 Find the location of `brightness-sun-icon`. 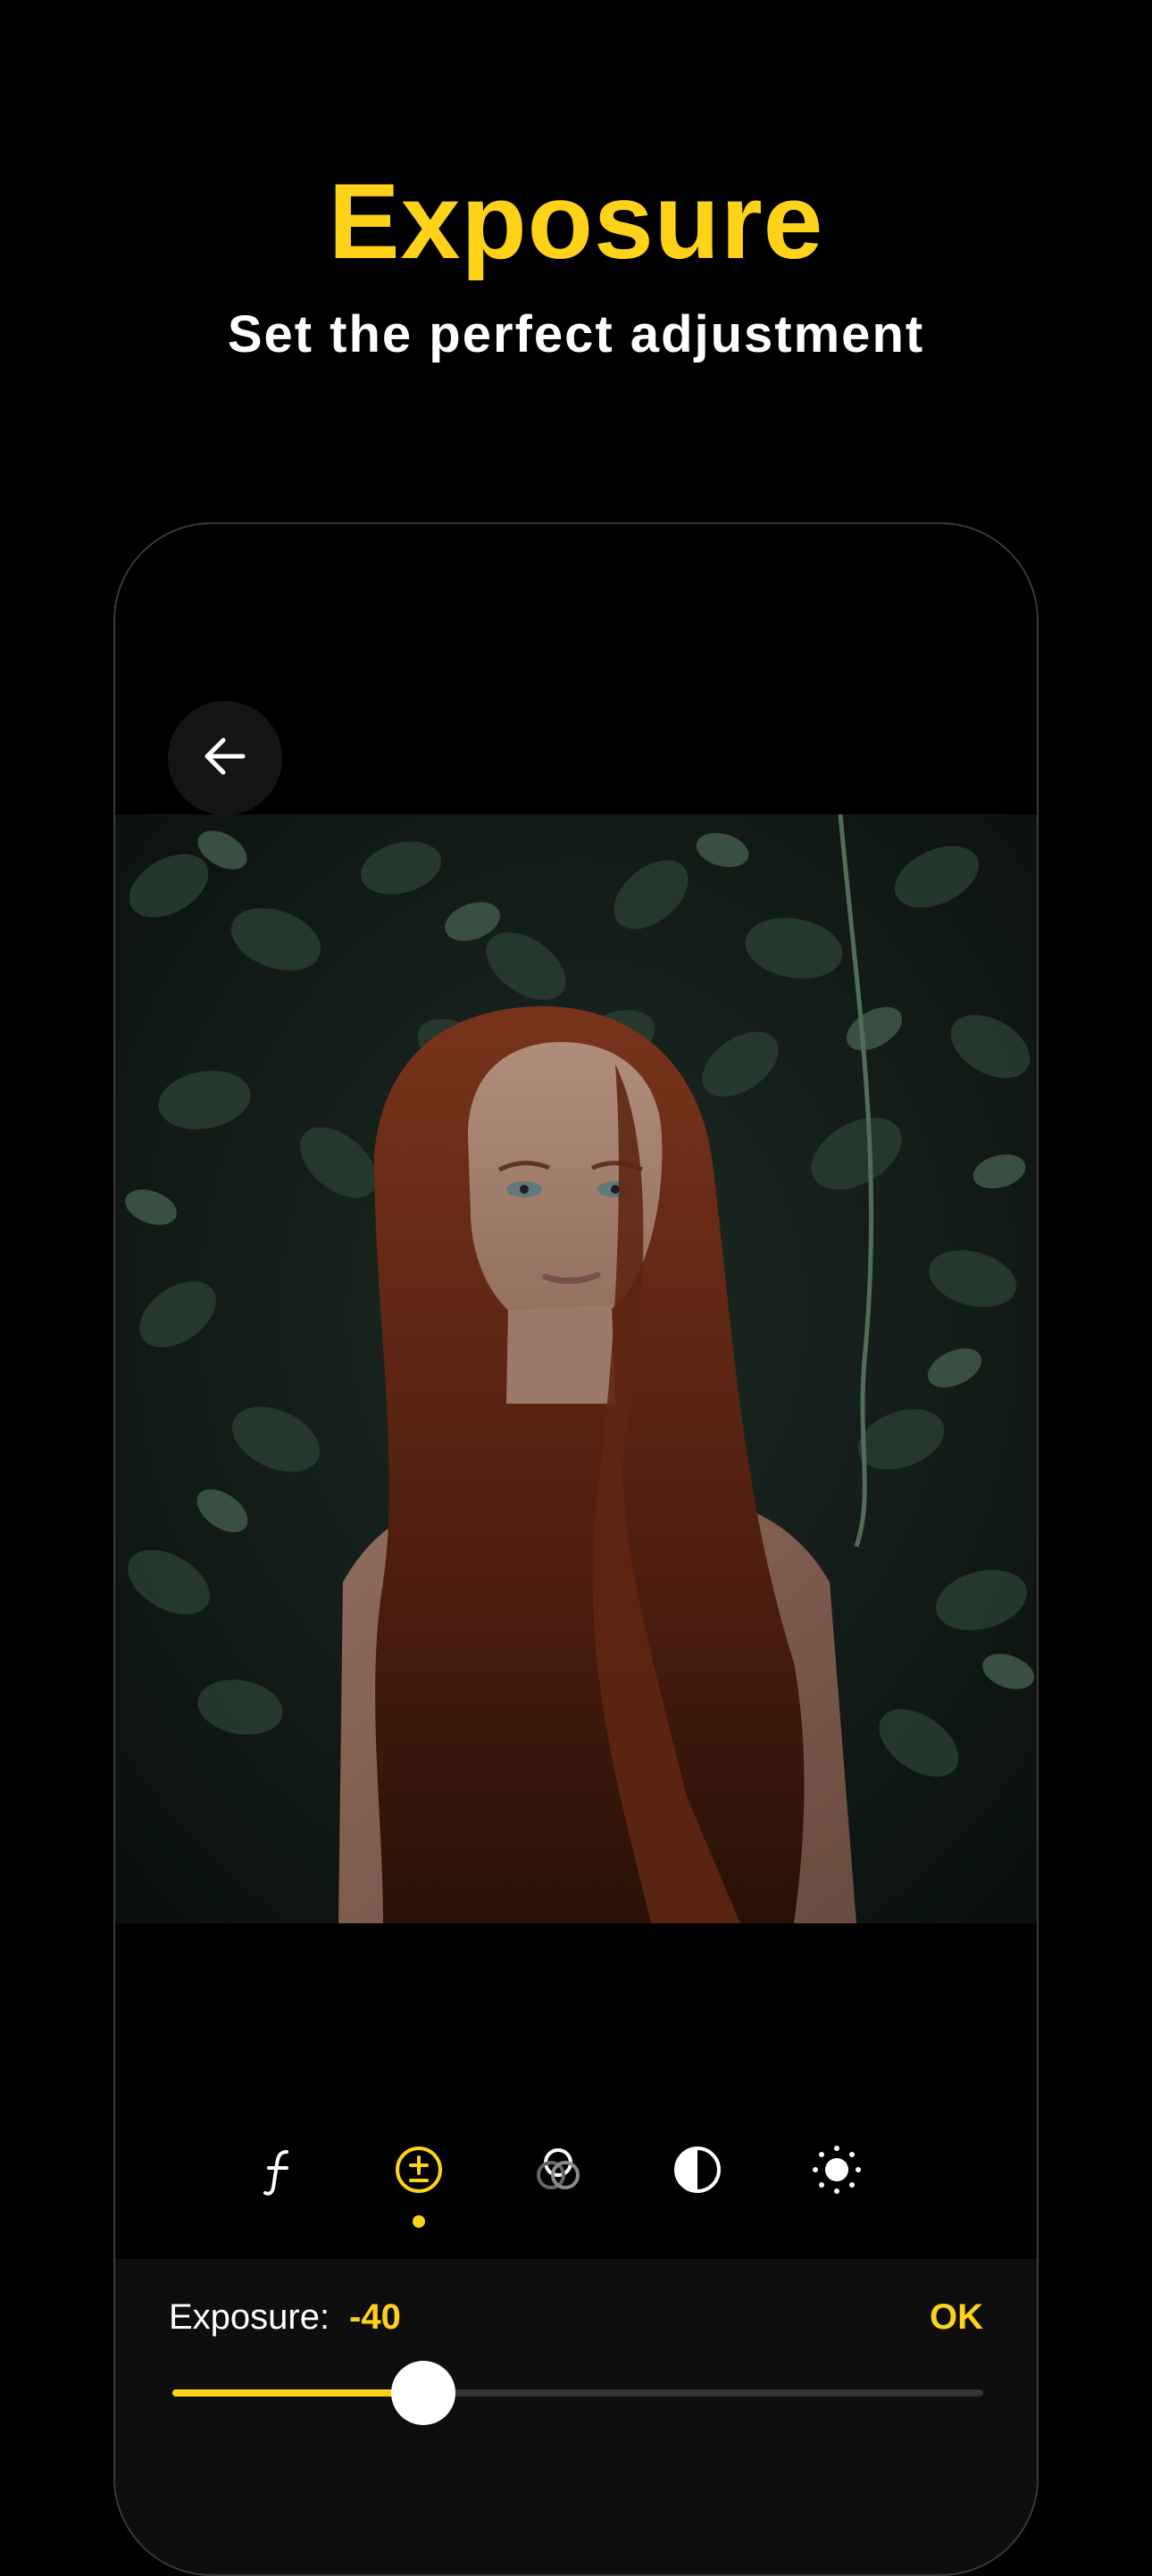

brightness-sun-icon is located at coordinates (836, 2172).